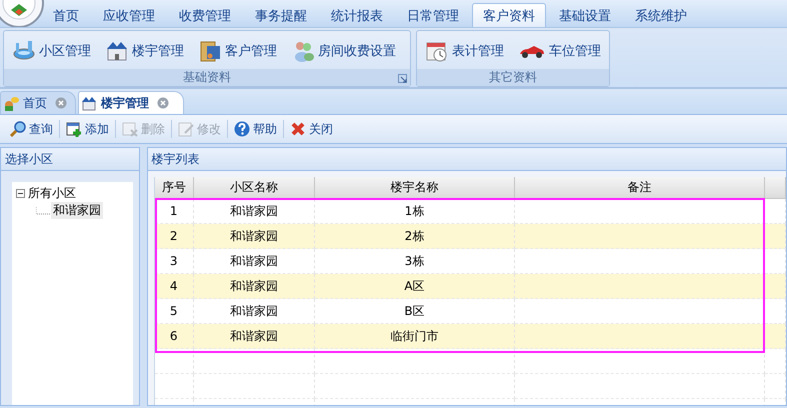 The image size is (787, 408). Describe the element at coordinates (20, 193) in the screenshot. I see `collapse-icon` at that location.